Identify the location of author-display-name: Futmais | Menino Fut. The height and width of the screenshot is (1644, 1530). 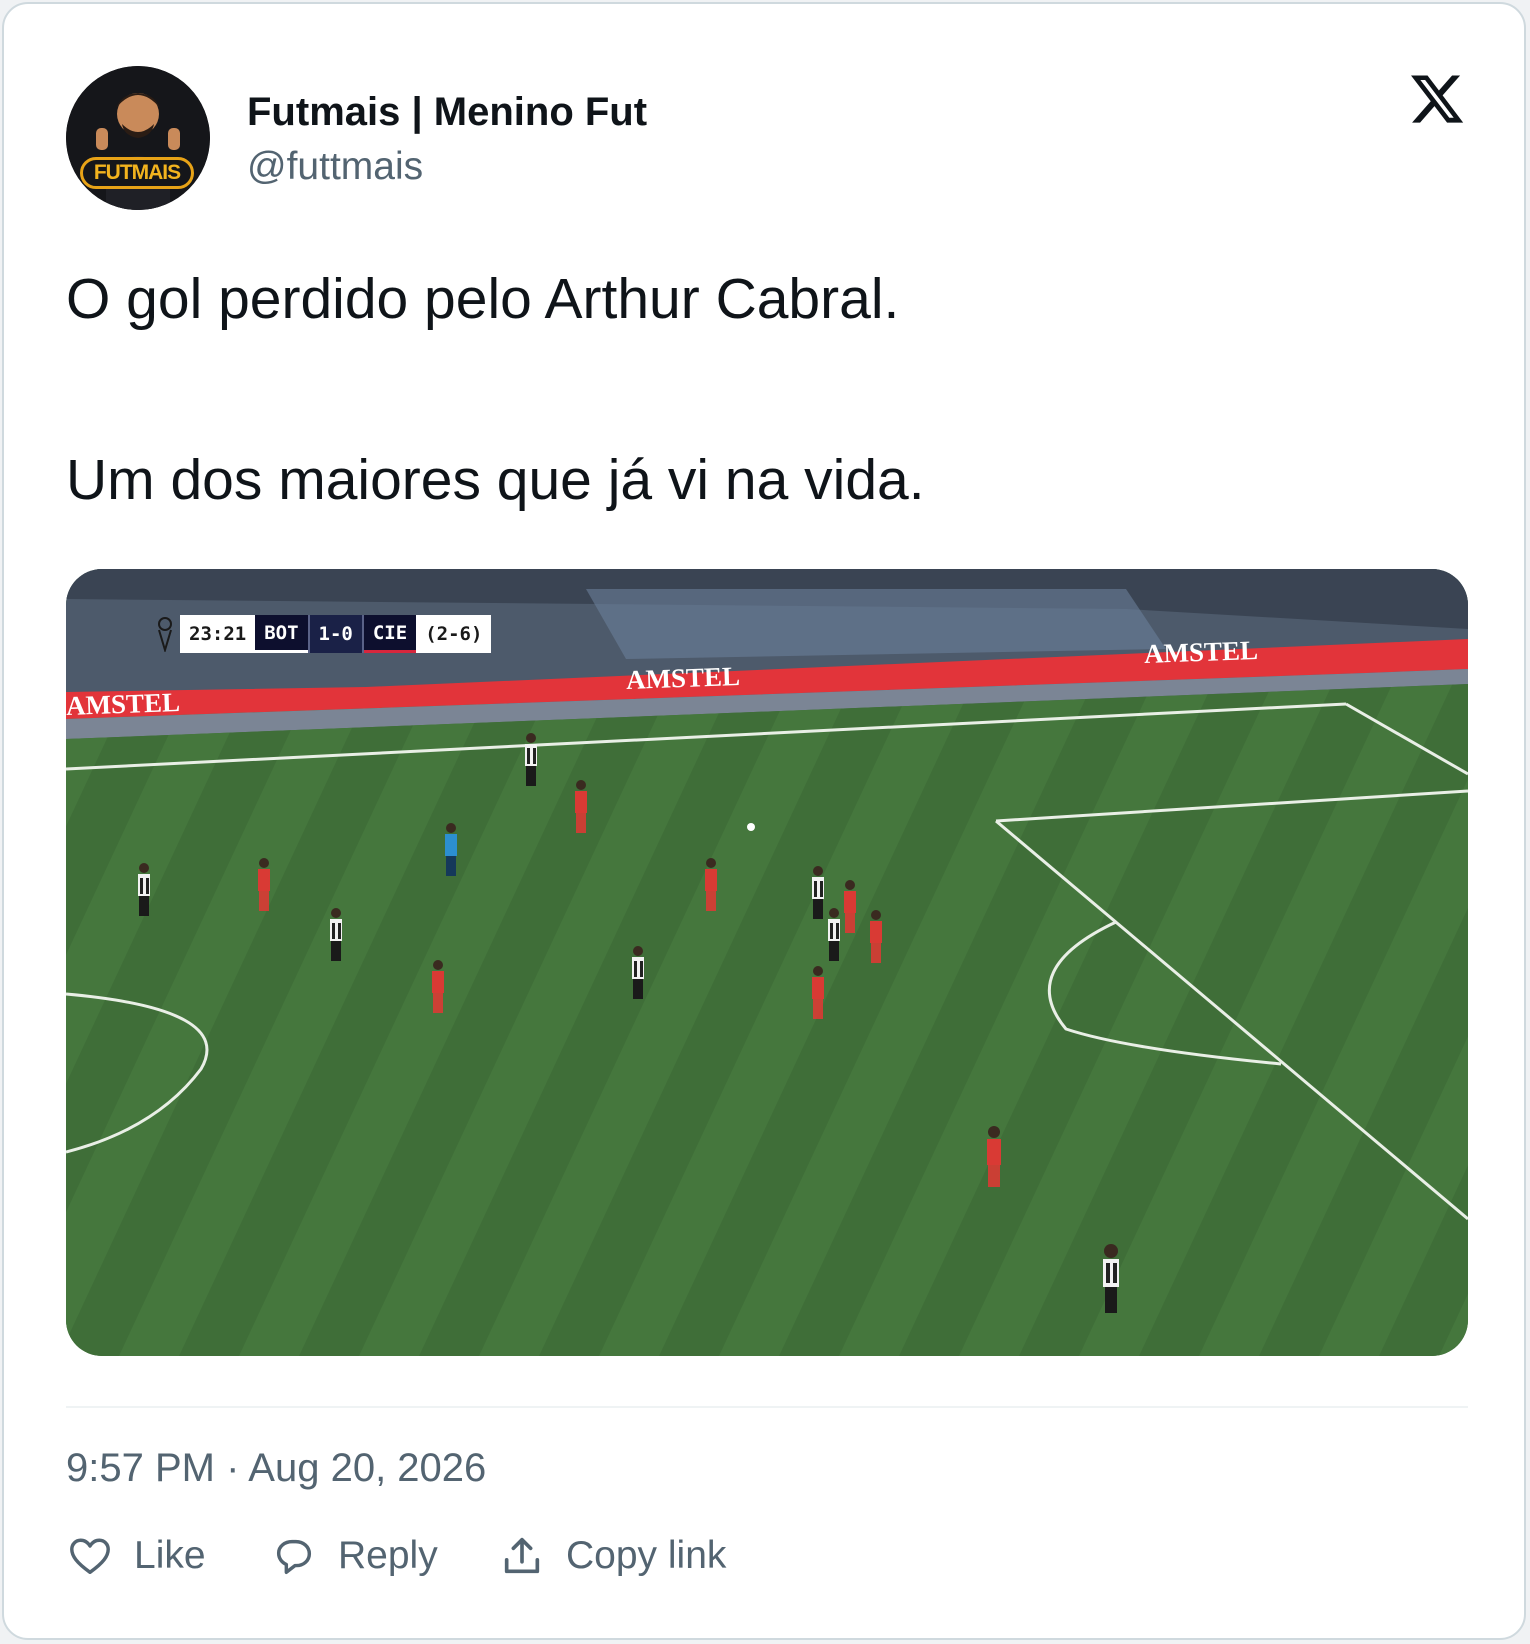
(447, 112).